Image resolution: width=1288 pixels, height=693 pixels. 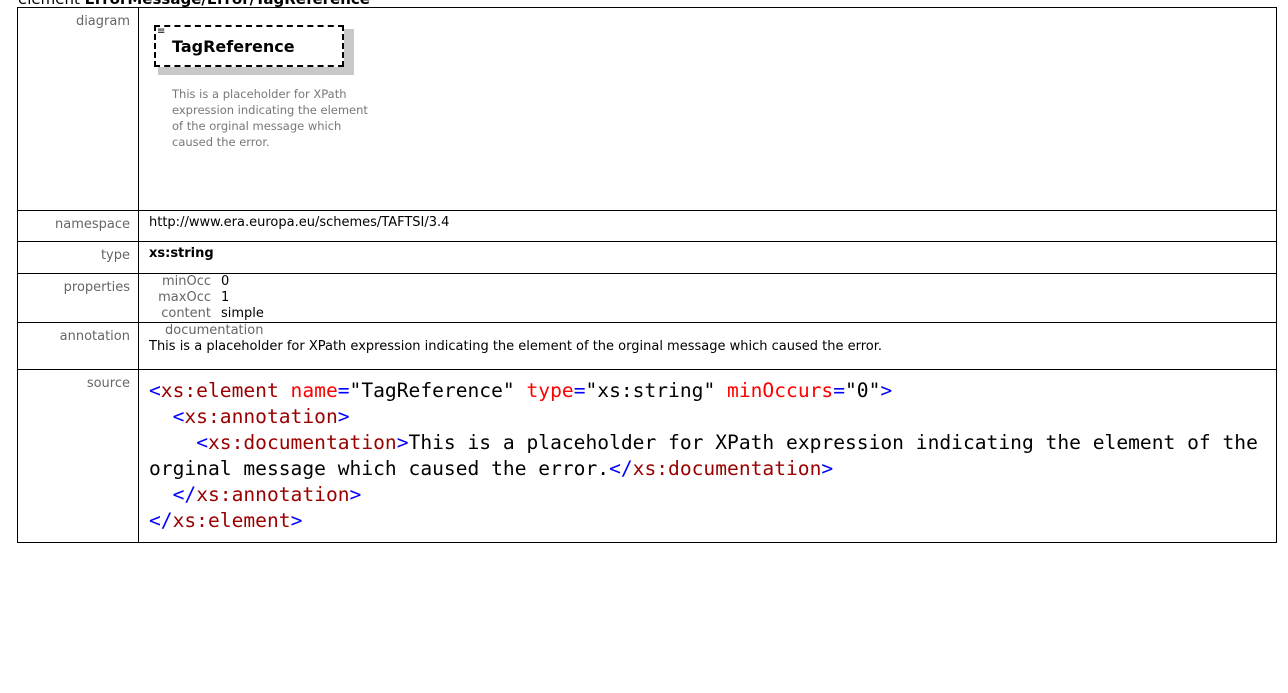 What do you see at coordinates (78, 298) in the screenshot?
I see `properties-label: properties` at bounding box center [78, 298].